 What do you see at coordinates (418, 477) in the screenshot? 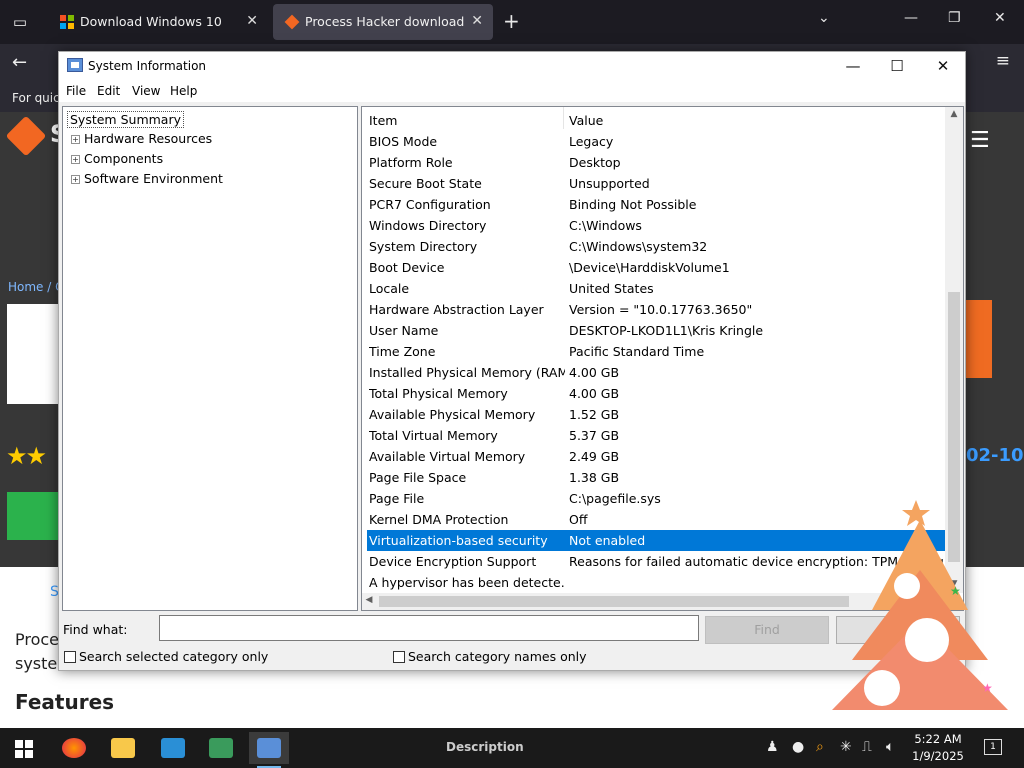
I see `row-item: Page File Space` at bounding box center [418, 477].